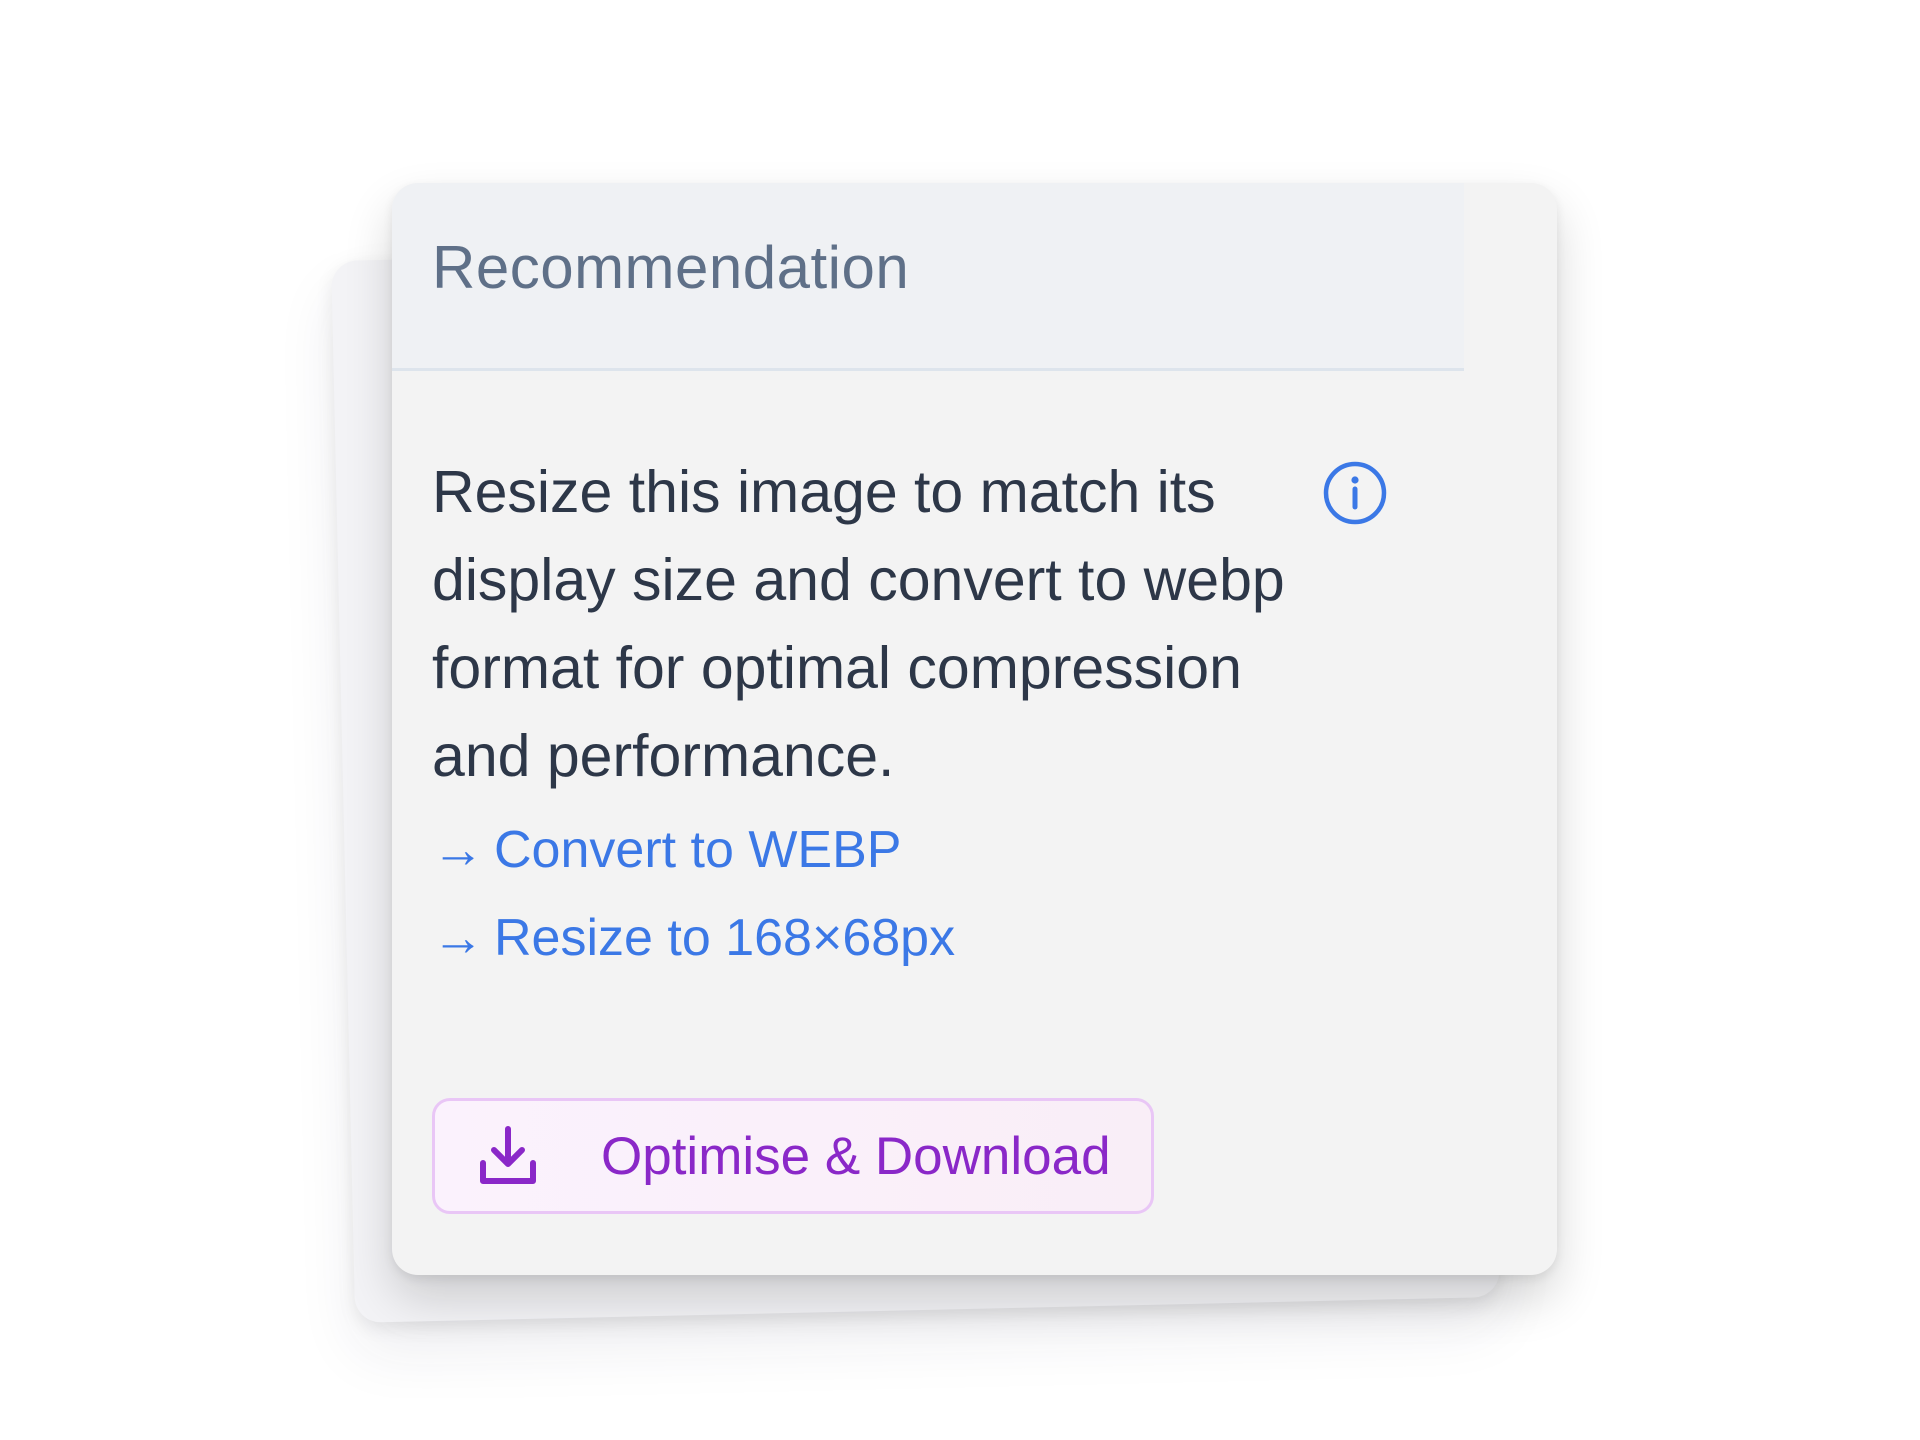  I want to click on resize-link: → Resize to 168×68px, so click(947, 938).